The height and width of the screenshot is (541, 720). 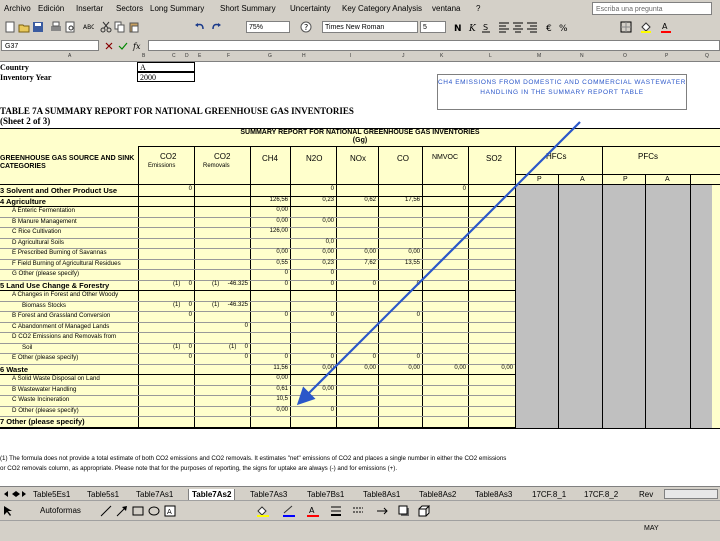 I want to click on tab-17cf-8-2: 17CF.8_2, so click(x=601, y=494).